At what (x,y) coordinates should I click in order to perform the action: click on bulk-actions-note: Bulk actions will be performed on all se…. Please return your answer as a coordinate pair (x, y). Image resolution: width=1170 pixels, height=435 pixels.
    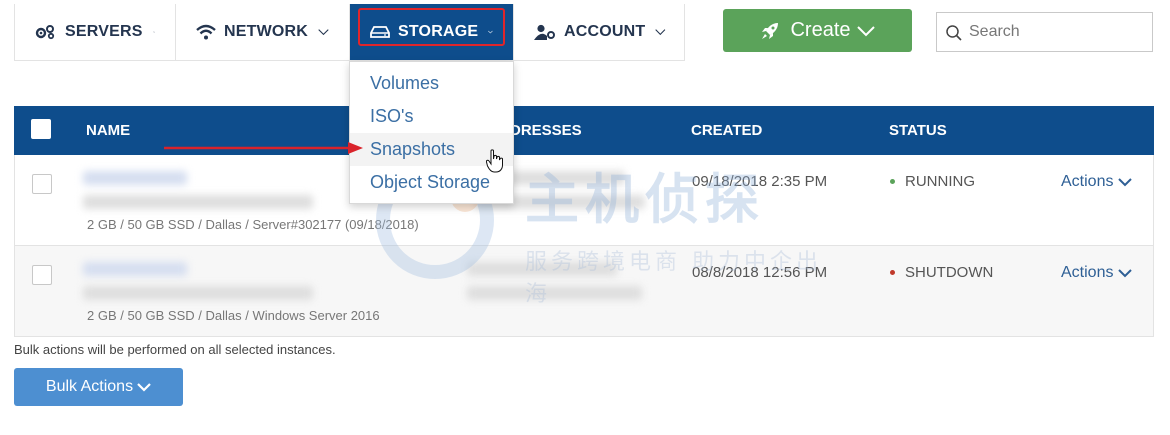
    Looking at the image, I should click on (175, 349).